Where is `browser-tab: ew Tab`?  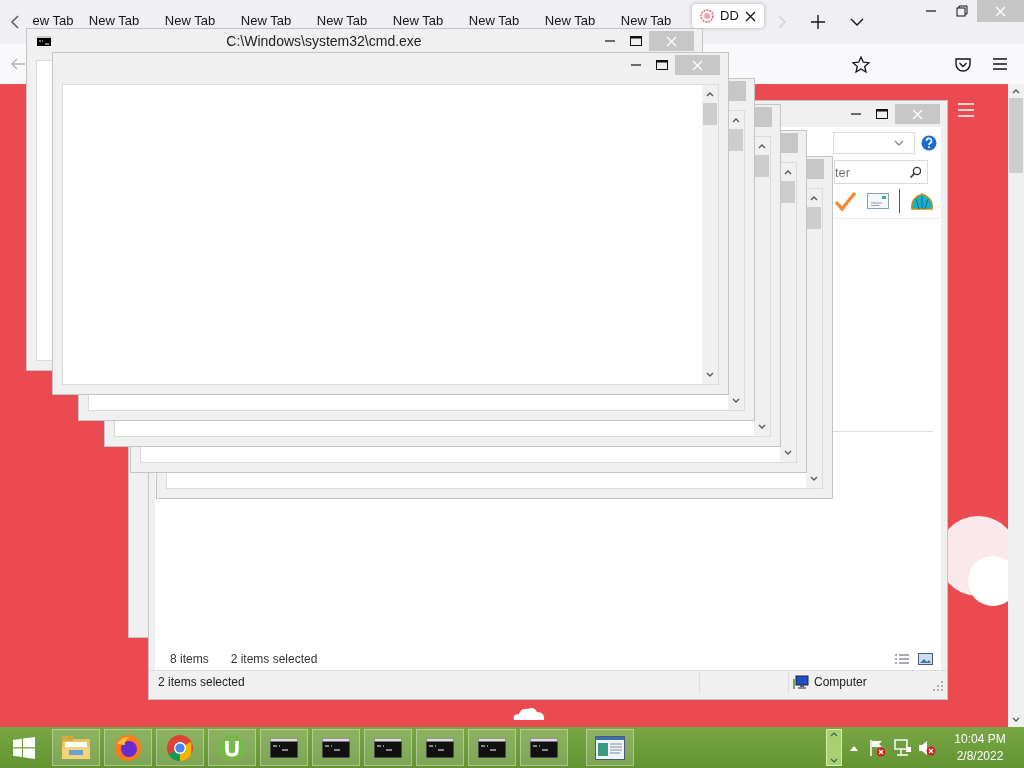 browser-tab: ew Tab is located at coordinates (53, 21).